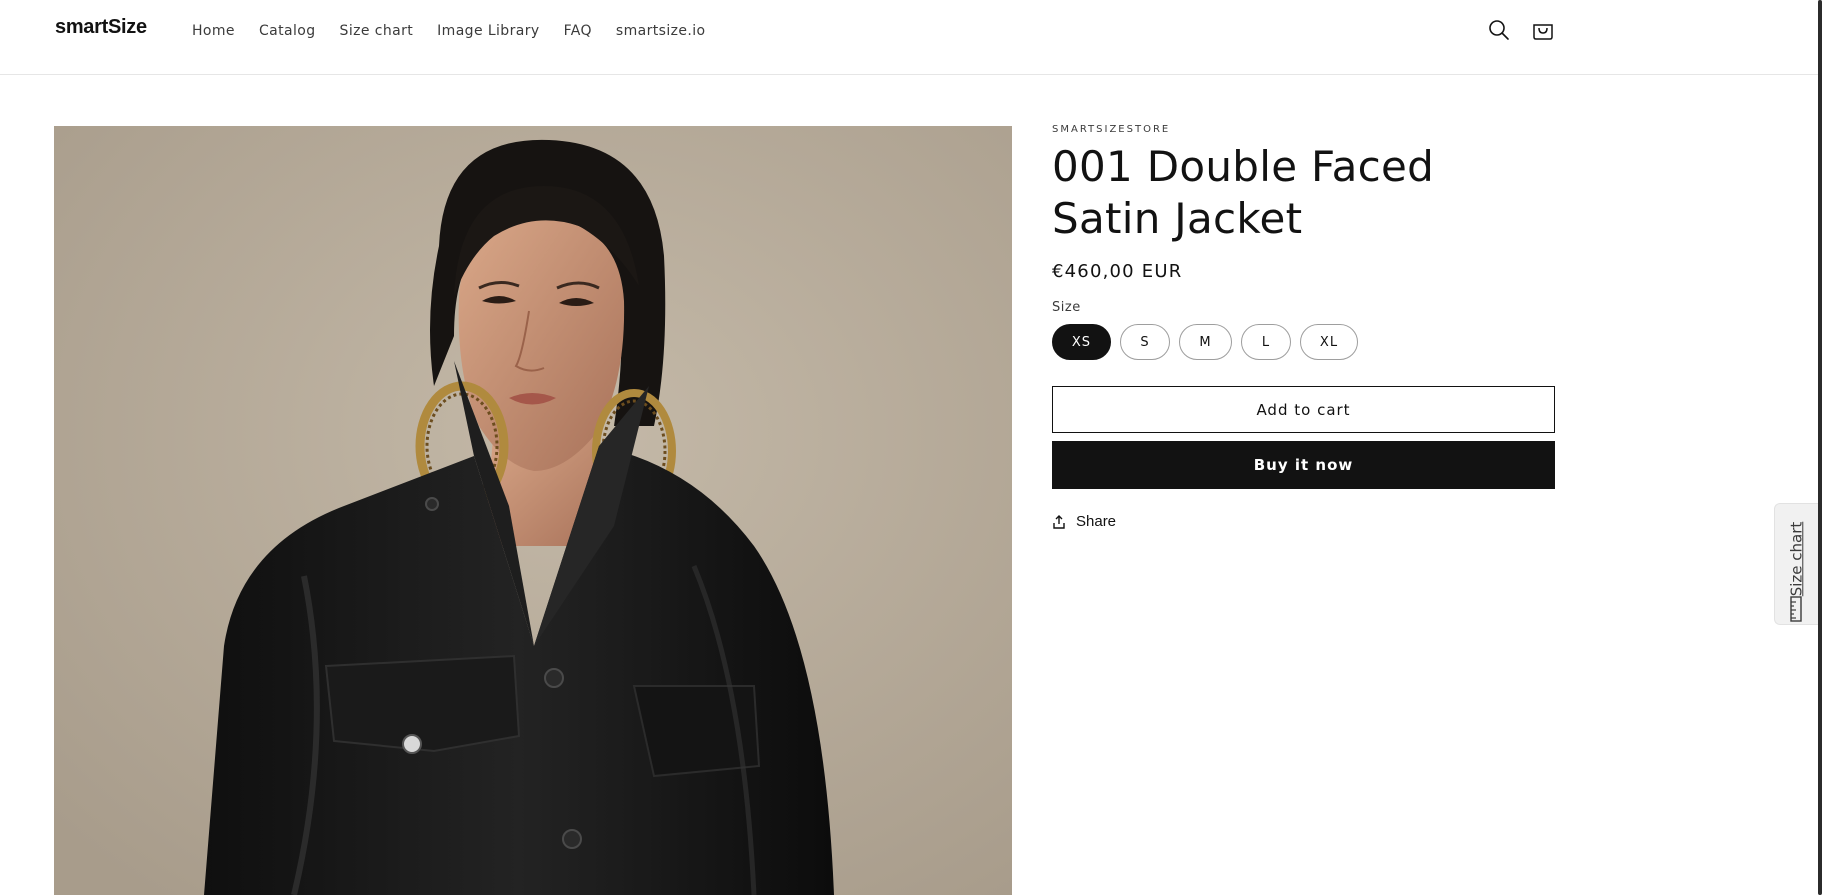 Image resolution: width=1822 pixels, height=895 pixels. Describe the element at coordinates (488, 31) in the screenshot. I see `nav-link-image-library: Image Library` at that location.